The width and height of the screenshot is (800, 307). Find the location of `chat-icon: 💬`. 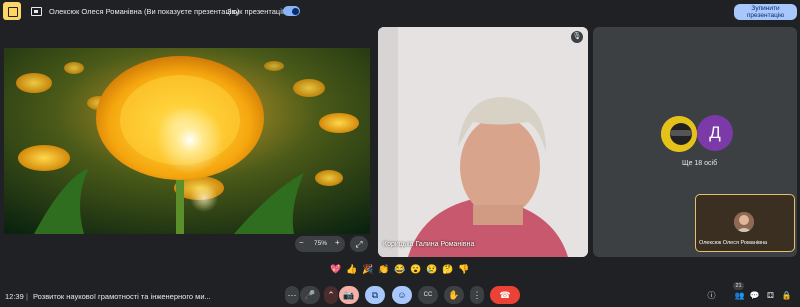

chat-icon: 💬 is located at coordinates (754, 295).